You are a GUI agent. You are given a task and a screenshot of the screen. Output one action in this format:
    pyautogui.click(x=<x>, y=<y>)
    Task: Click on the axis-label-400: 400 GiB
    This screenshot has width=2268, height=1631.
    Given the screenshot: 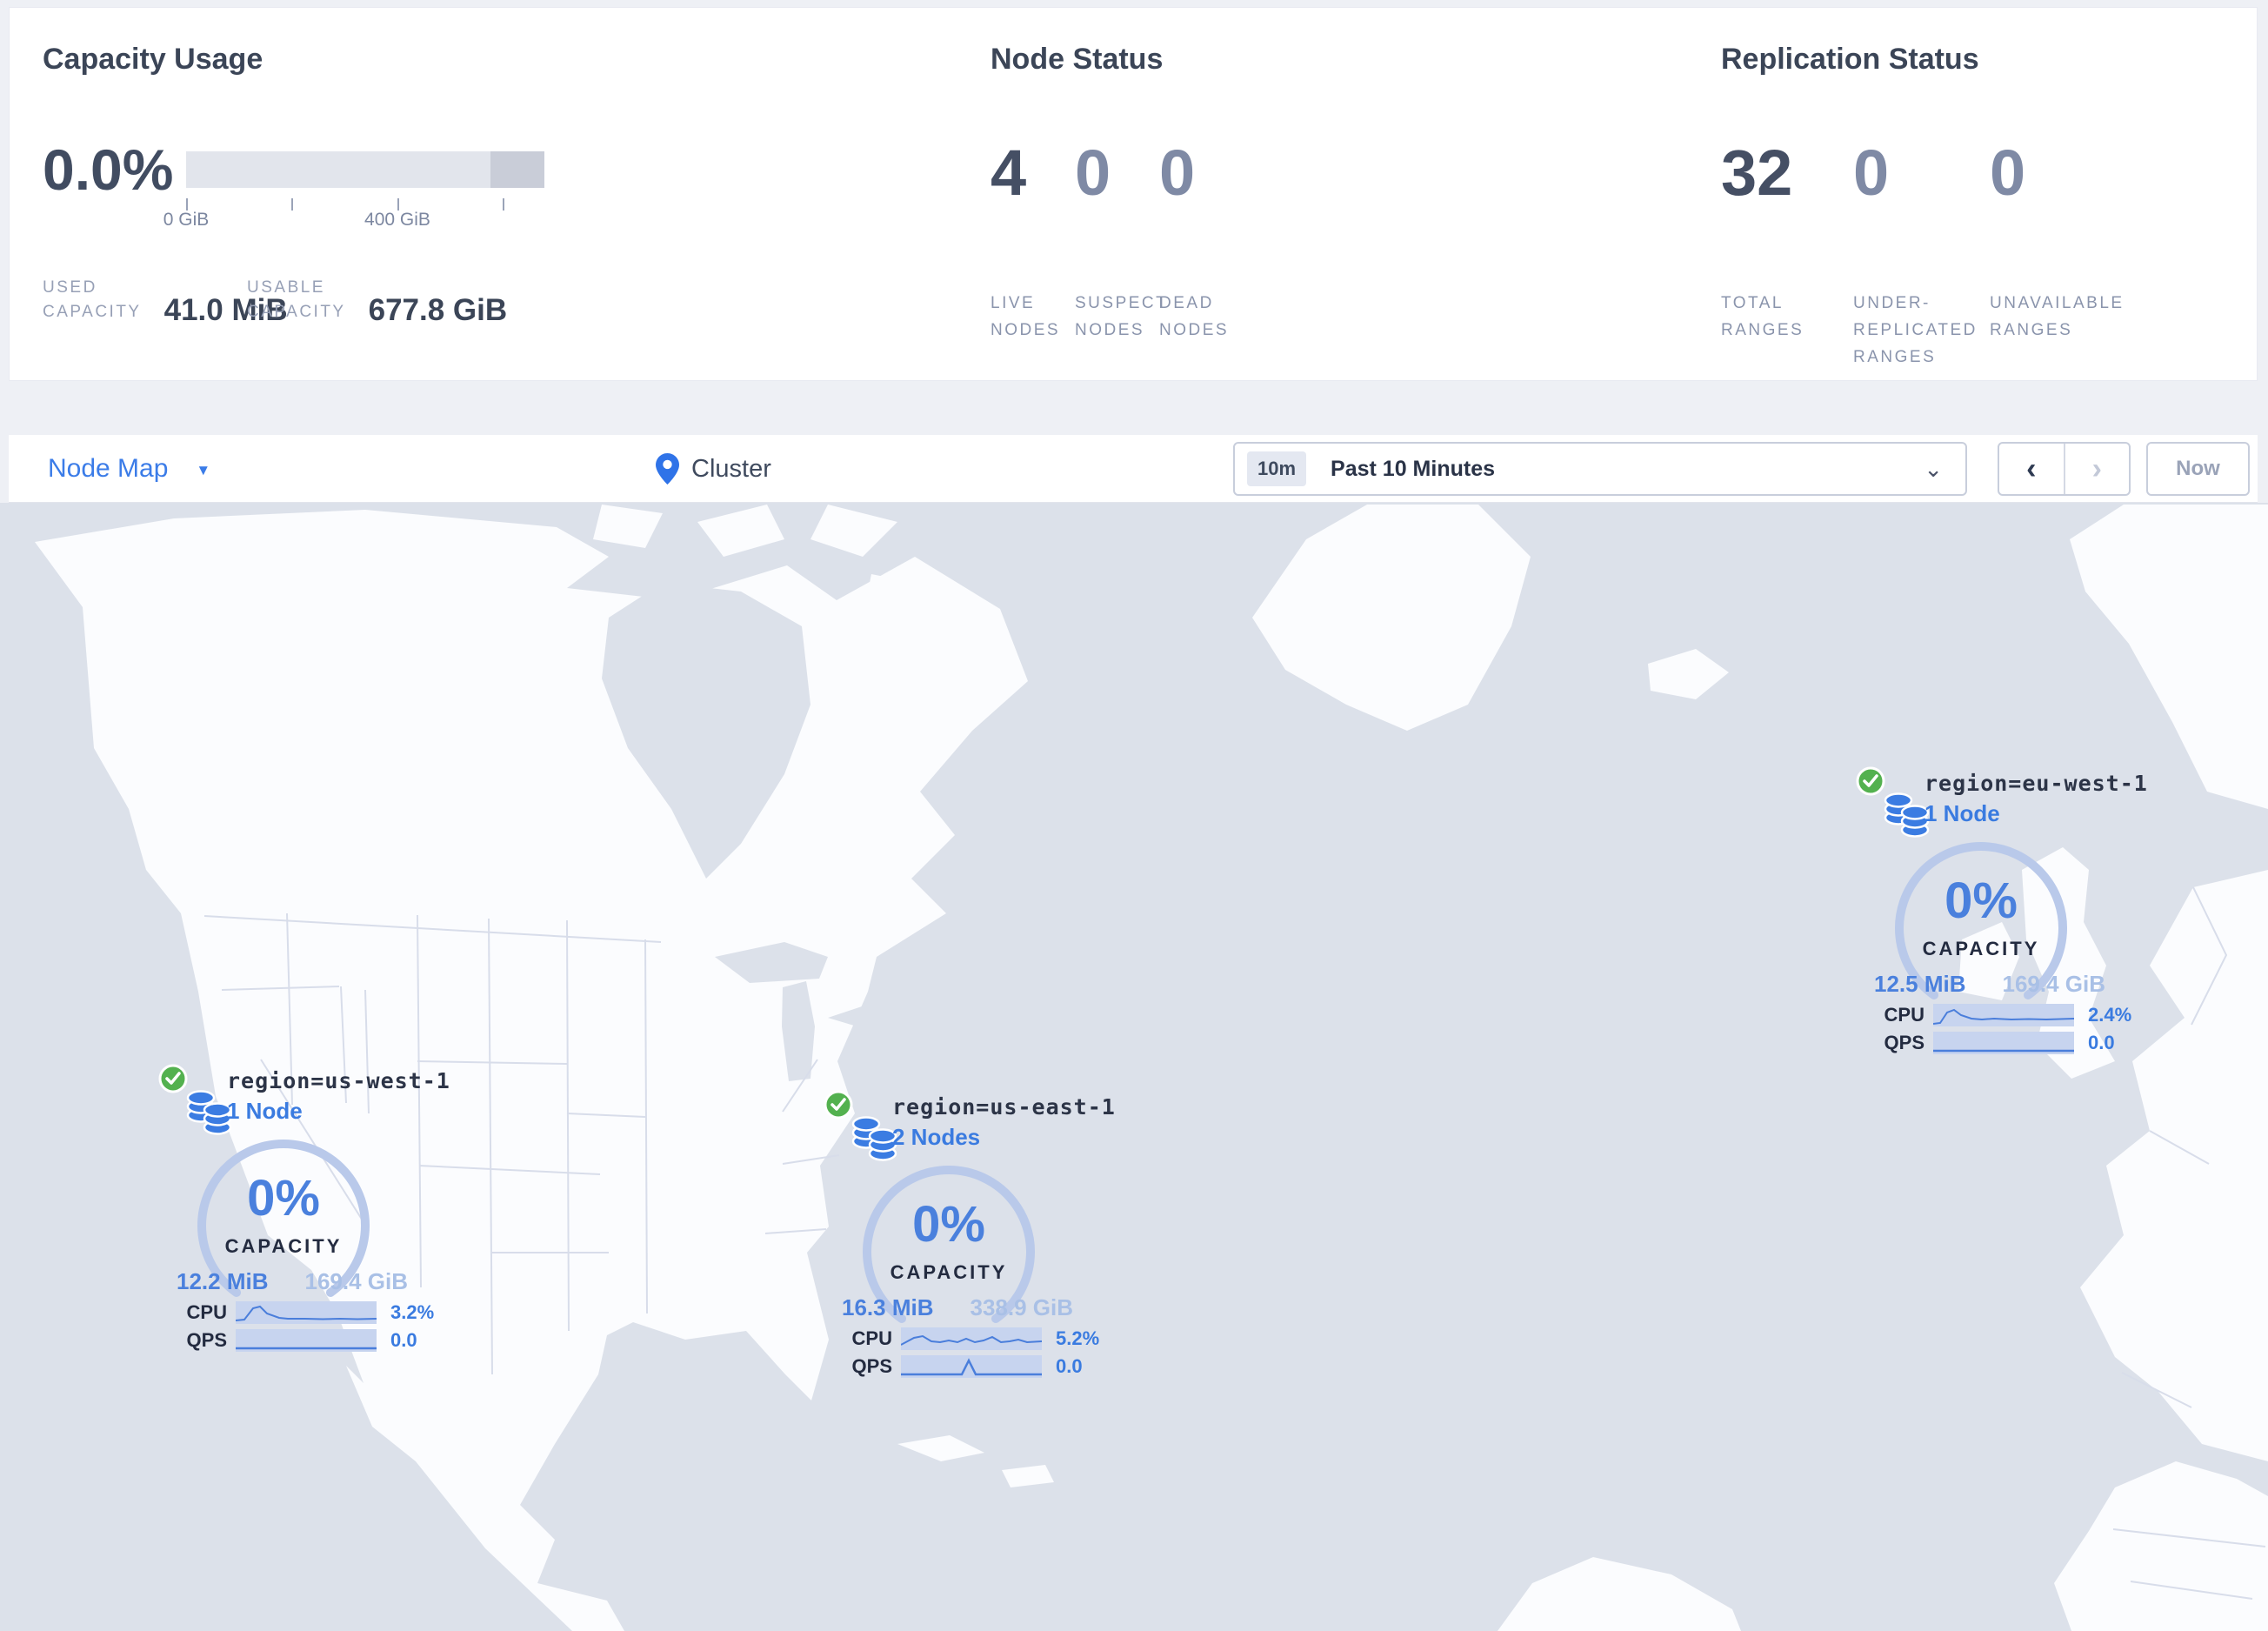 What is the action you would take?
    pyautogui.click(x=397, y=220)
    